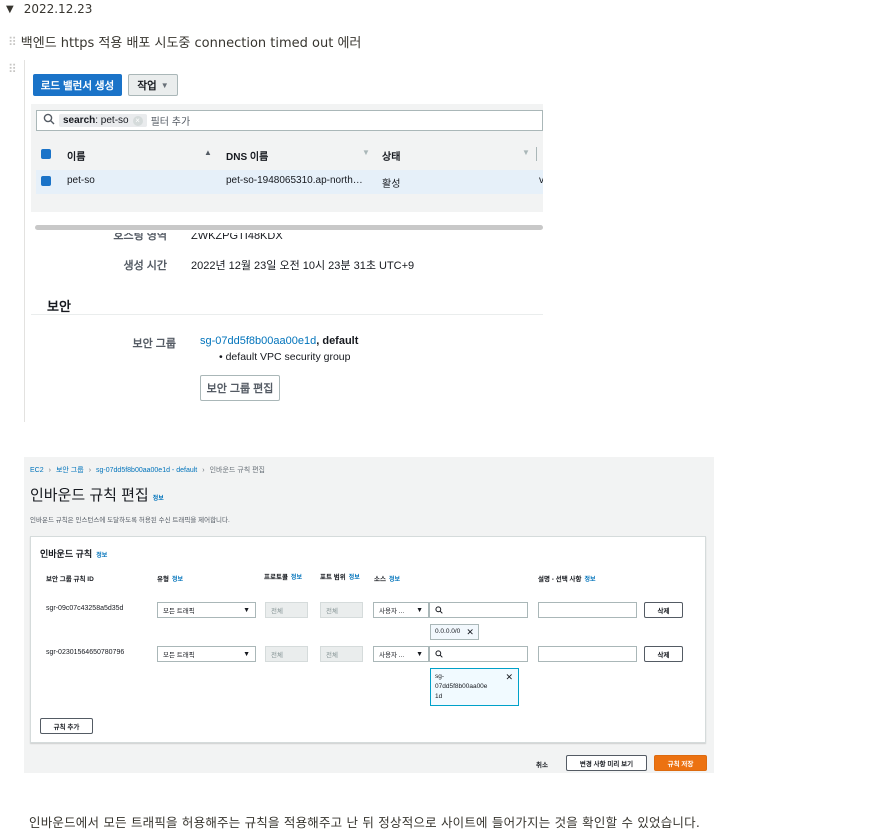 The width and height of the screenshot is (883, 837). I want to click on rule-id: sgr-09c07c43258a5d35d, so click(85, 608).